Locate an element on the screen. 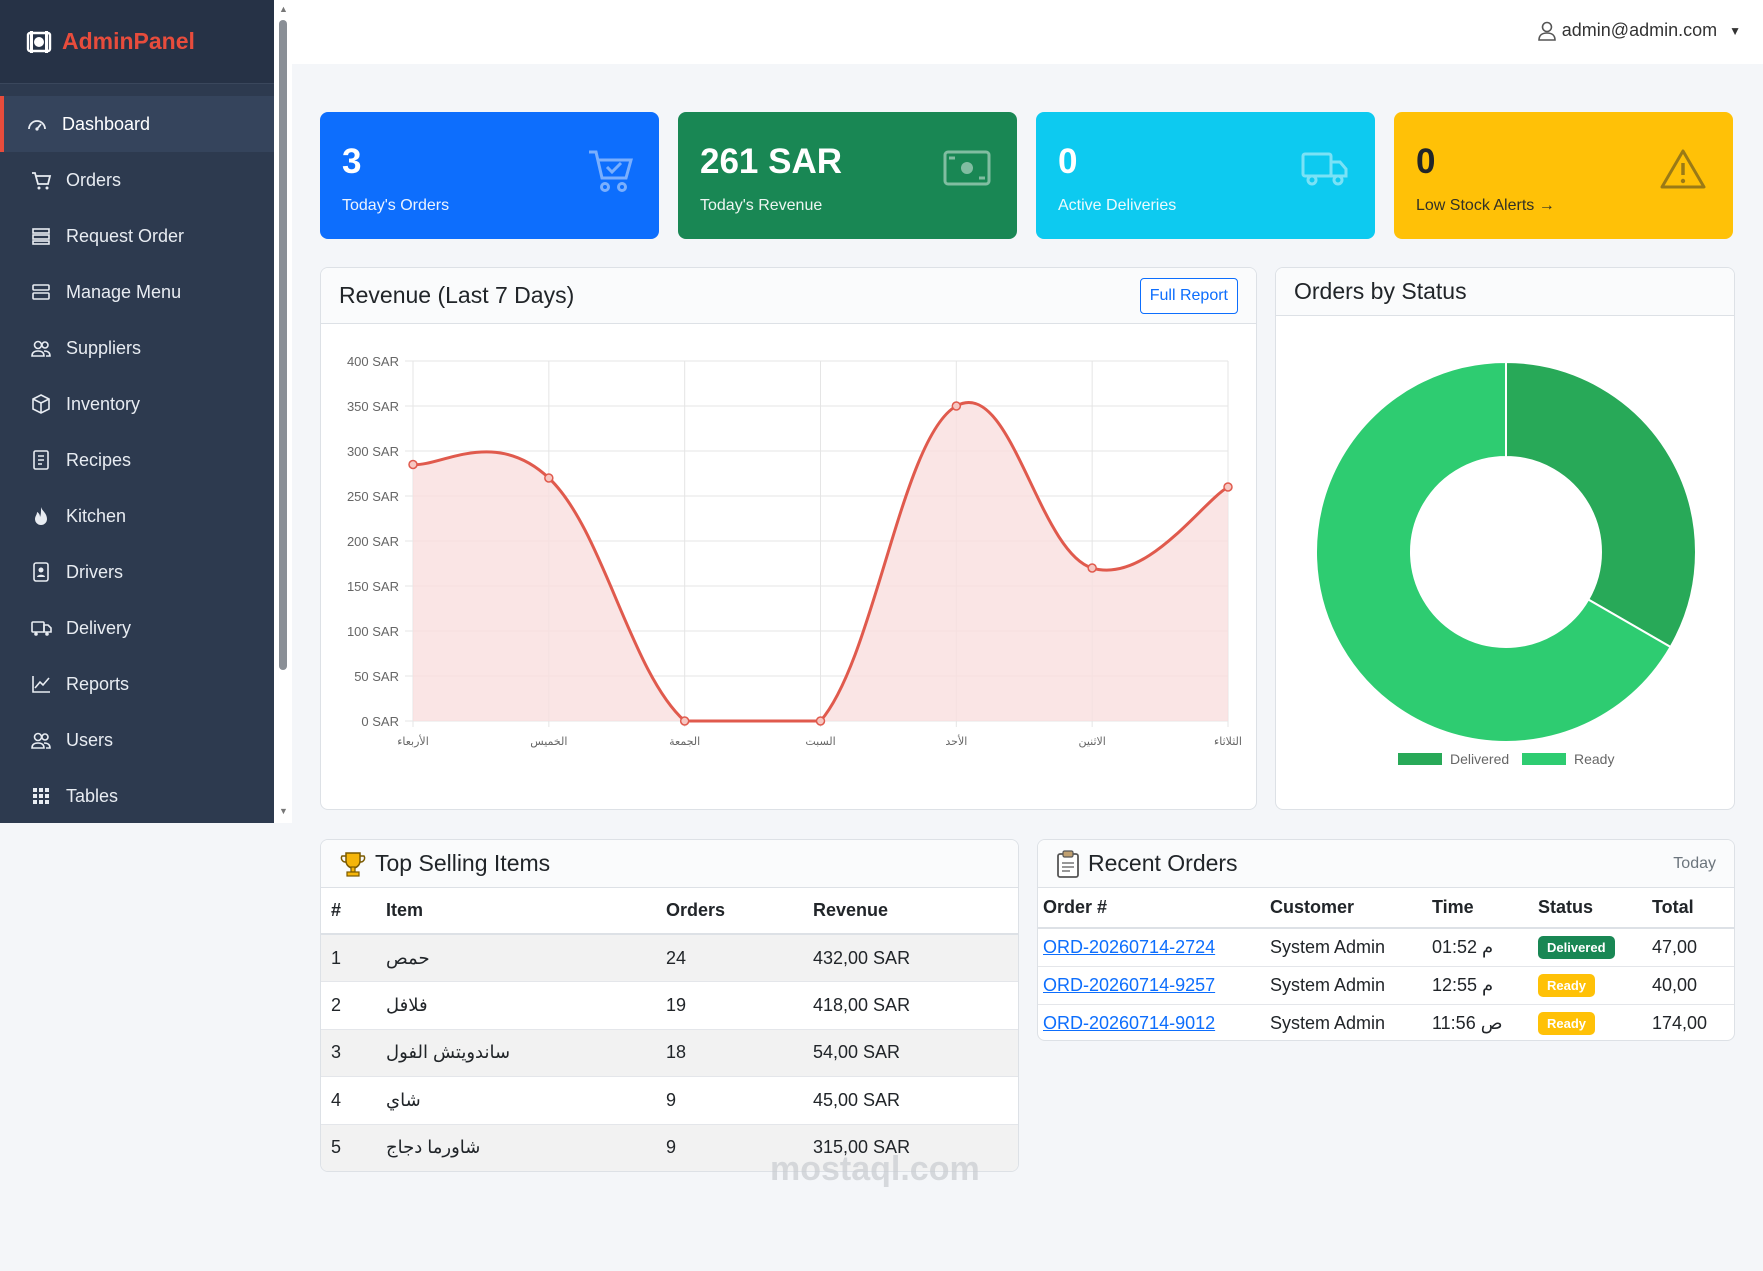 Image resolution: width=1763 pixels, height=1271 pixels. sidebar-item-tables: Tables is located at coordinates (137, 796).